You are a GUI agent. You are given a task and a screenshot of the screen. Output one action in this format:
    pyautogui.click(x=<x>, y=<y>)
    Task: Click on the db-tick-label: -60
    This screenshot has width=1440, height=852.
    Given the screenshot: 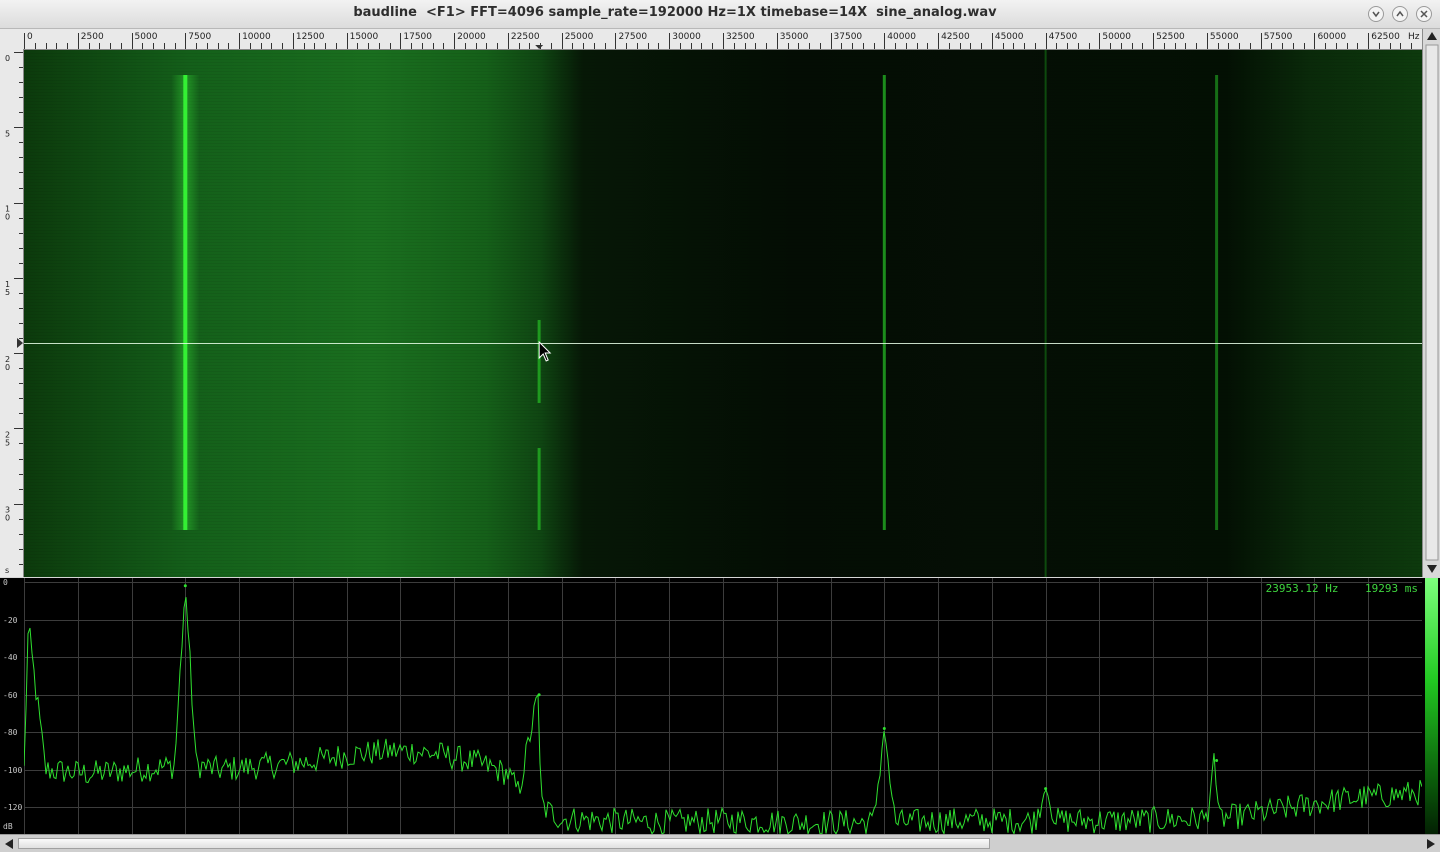 What is the action you would take?
    pyautogui.click(x=10, y=695)
    